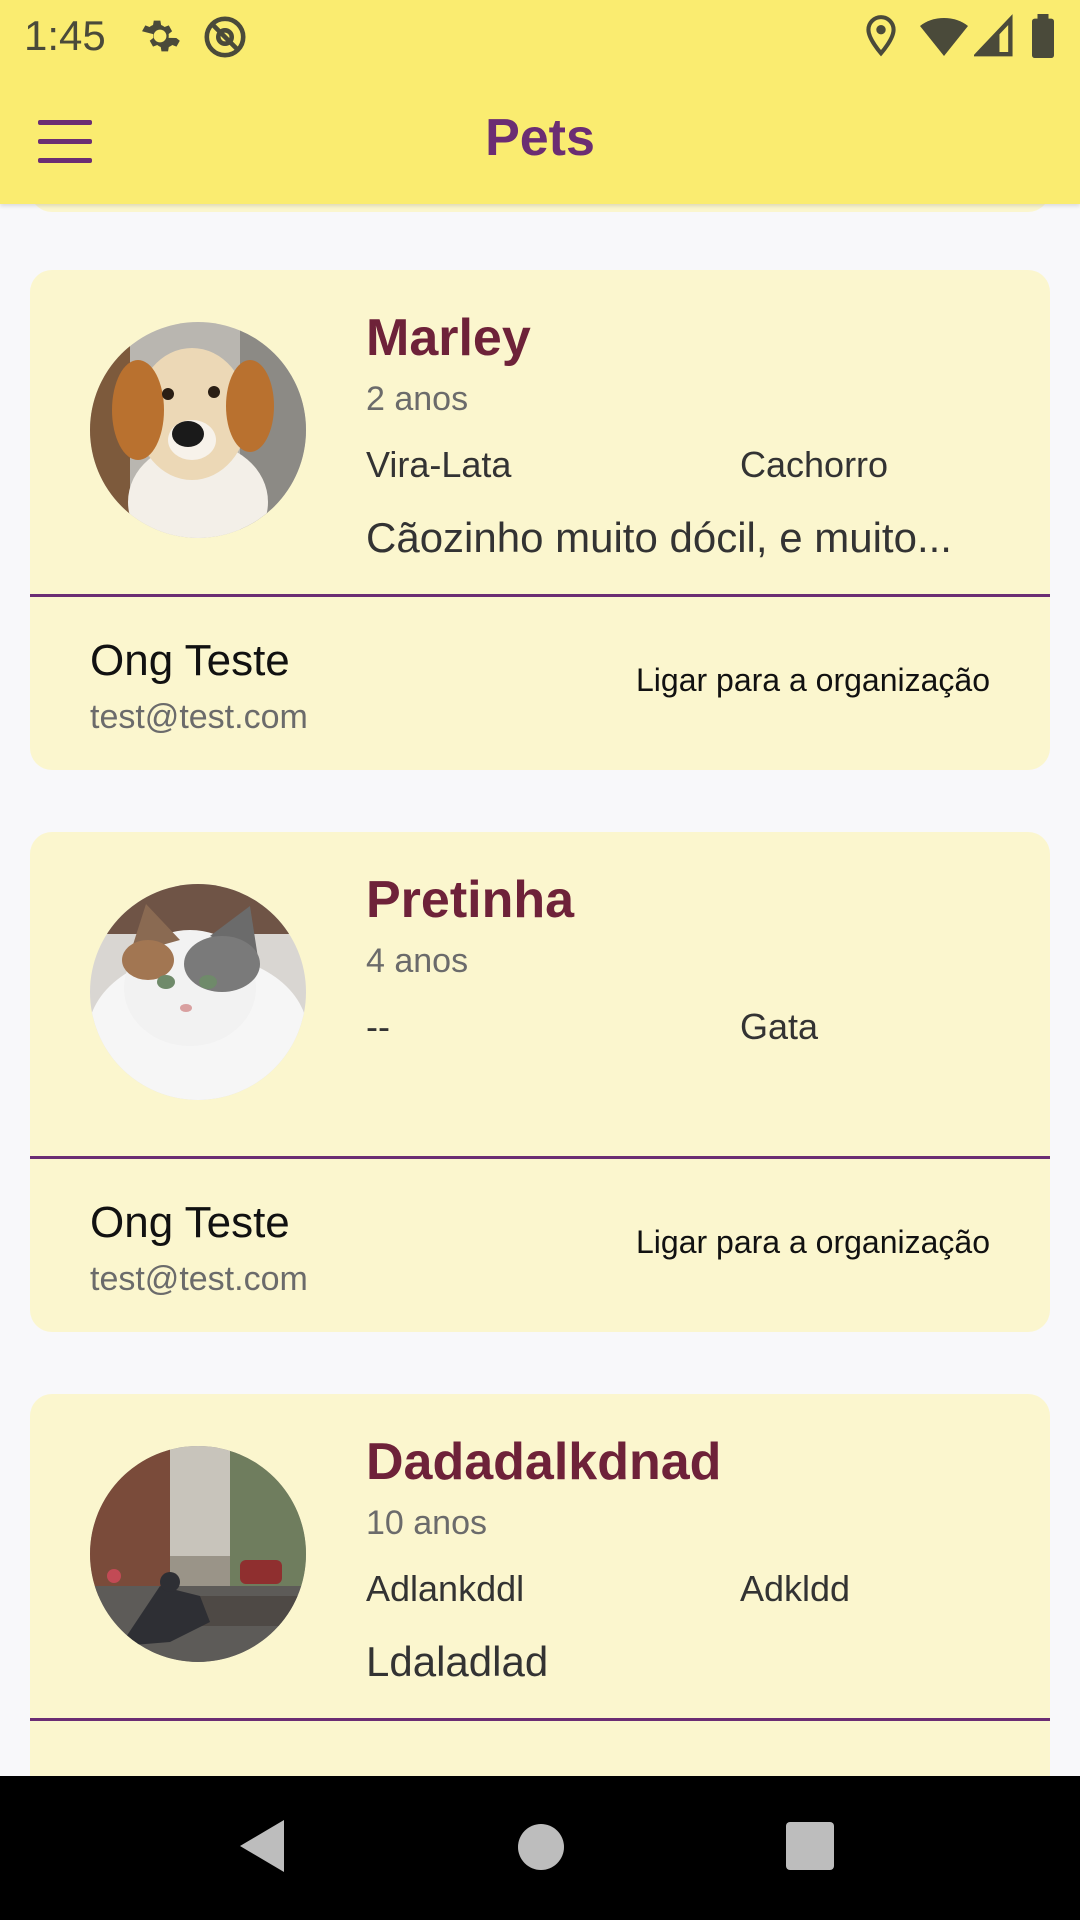 This screenshot has height=1920, width=1080. What do you see at coordinates (779, 1026) in the screenshot?
I see `pet-species: Gata` at bounding box center [779, 1026].